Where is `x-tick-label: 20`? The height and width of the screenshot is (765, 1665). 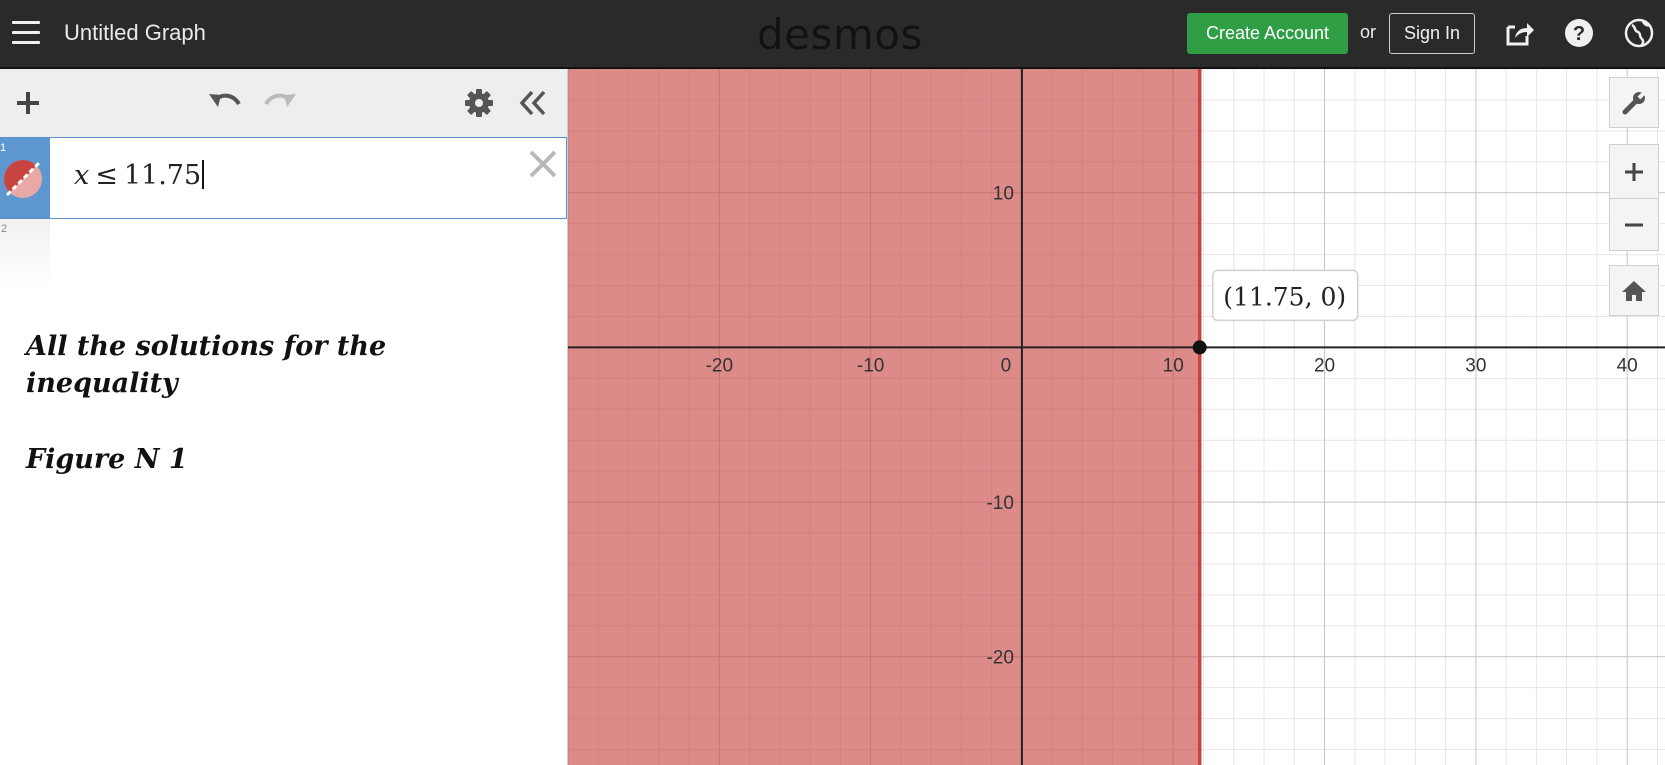 x-tick-label: 20 is located at coordinates (1324, 365).